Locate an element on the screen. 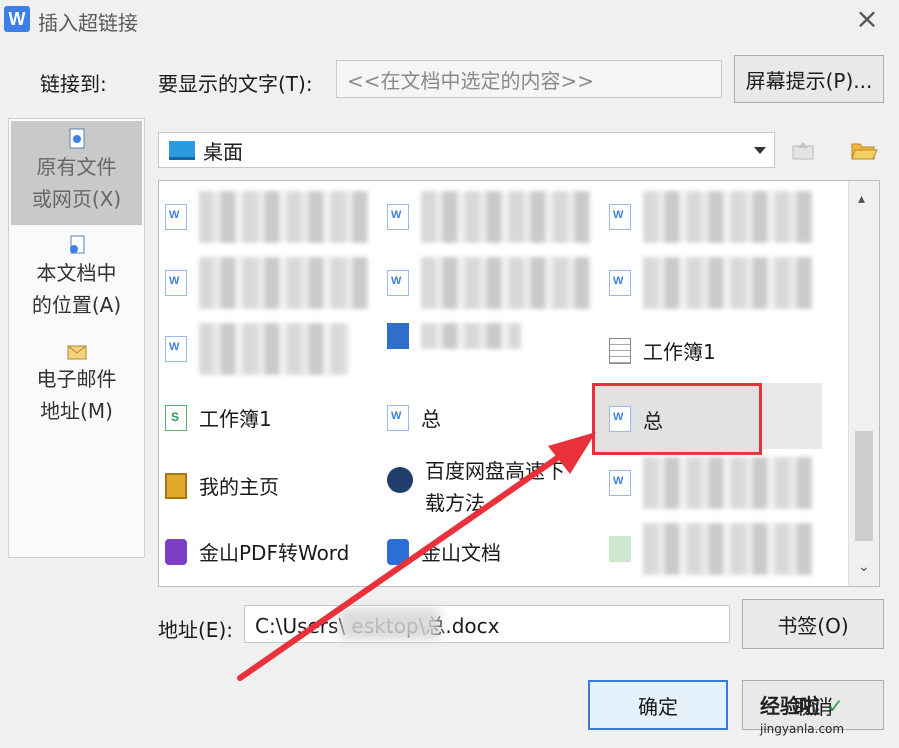 The image size is (899, 748). ok-button: 确定 is located at coordinates (658, 705).